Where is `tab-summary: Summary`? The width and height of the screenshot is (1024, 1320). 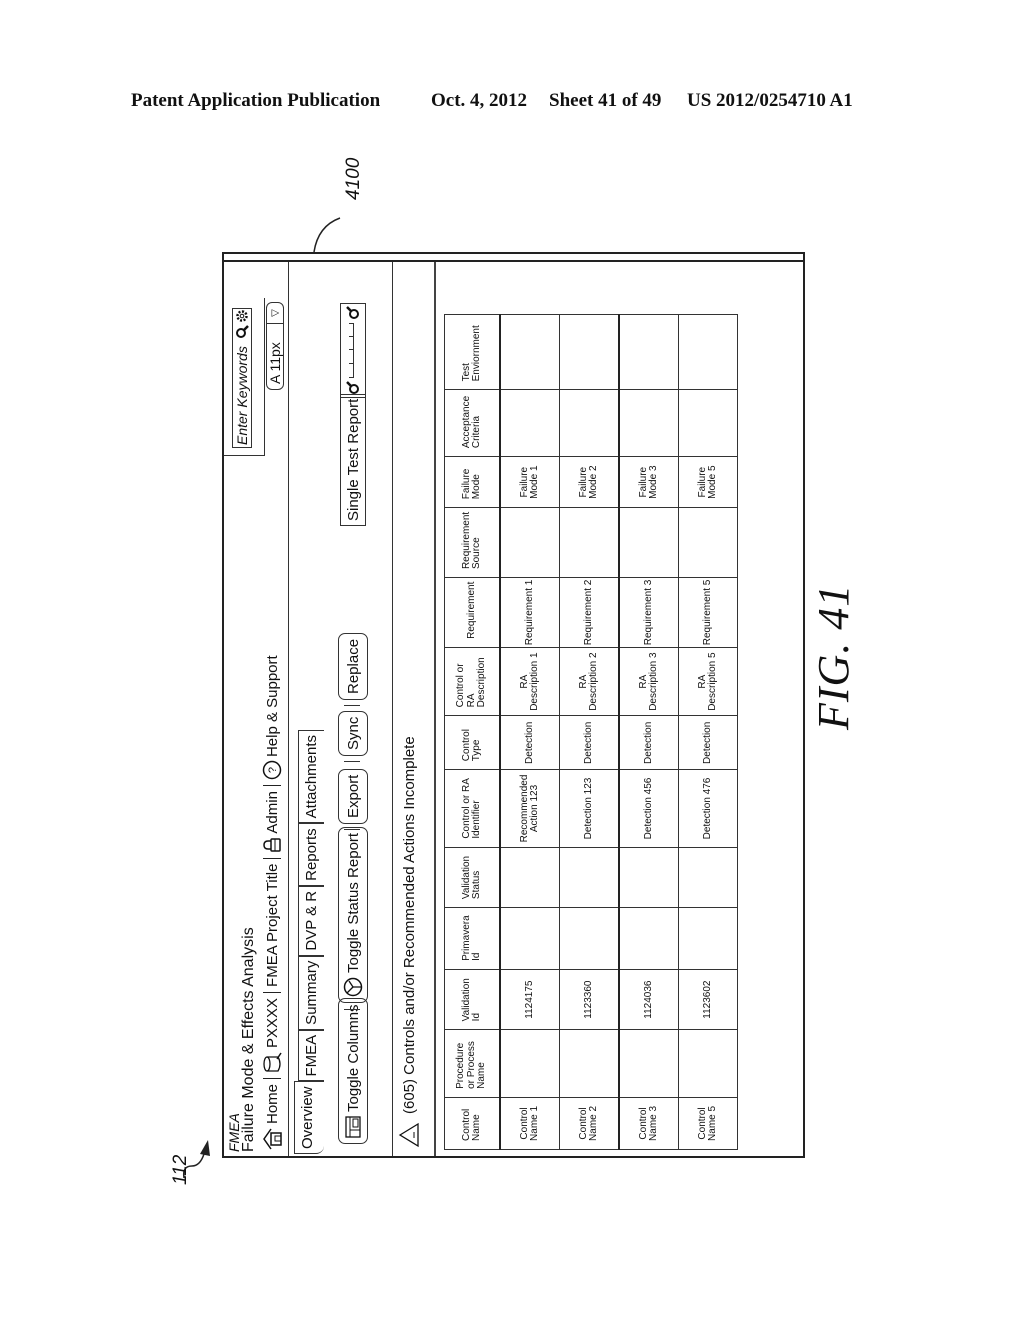 tab-summary: Summary is located at coordinates (311, 992).